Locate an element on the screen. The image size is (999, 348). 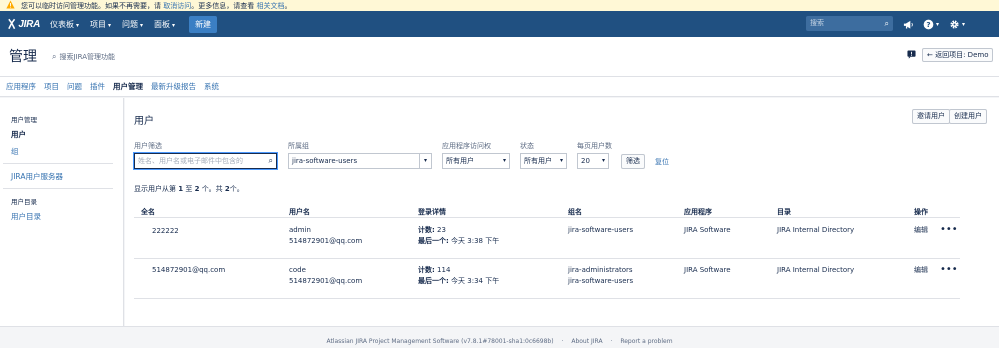
admin-search-input: ⌕ 搜索JIRA管理功能 is located at coordinates (83, 57).